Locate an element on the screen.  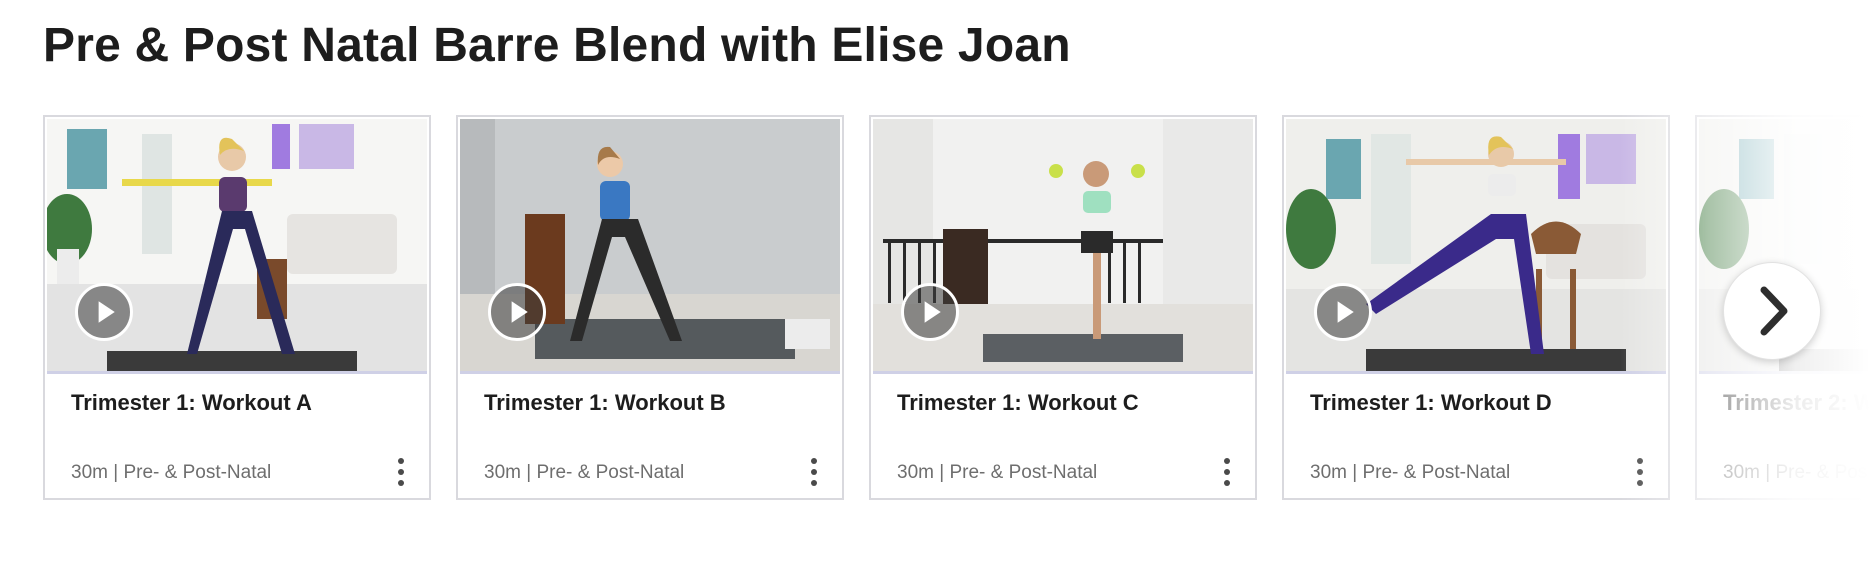
card-title: Trimester 1: Workout C is located at coordinates (1018, 403).